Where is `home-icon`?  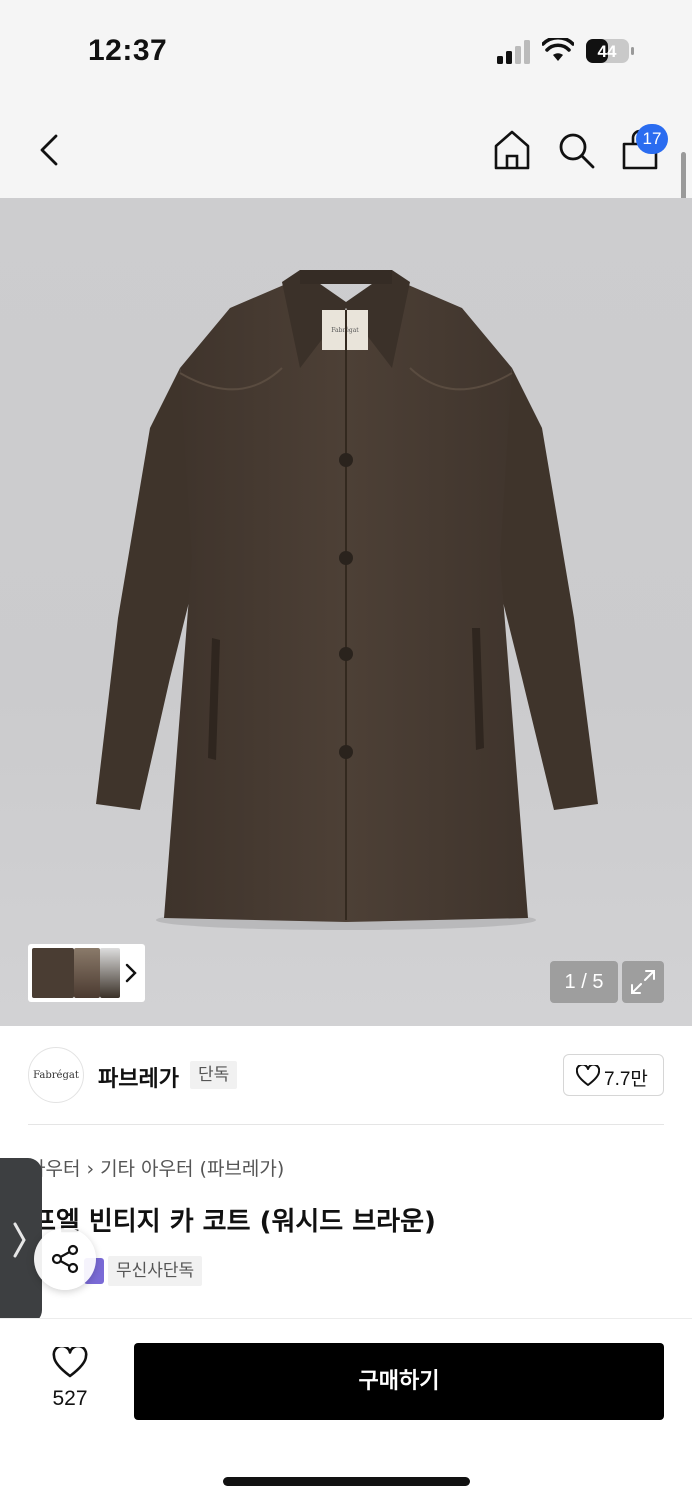 home-icon is located at coordinates (512, 150).